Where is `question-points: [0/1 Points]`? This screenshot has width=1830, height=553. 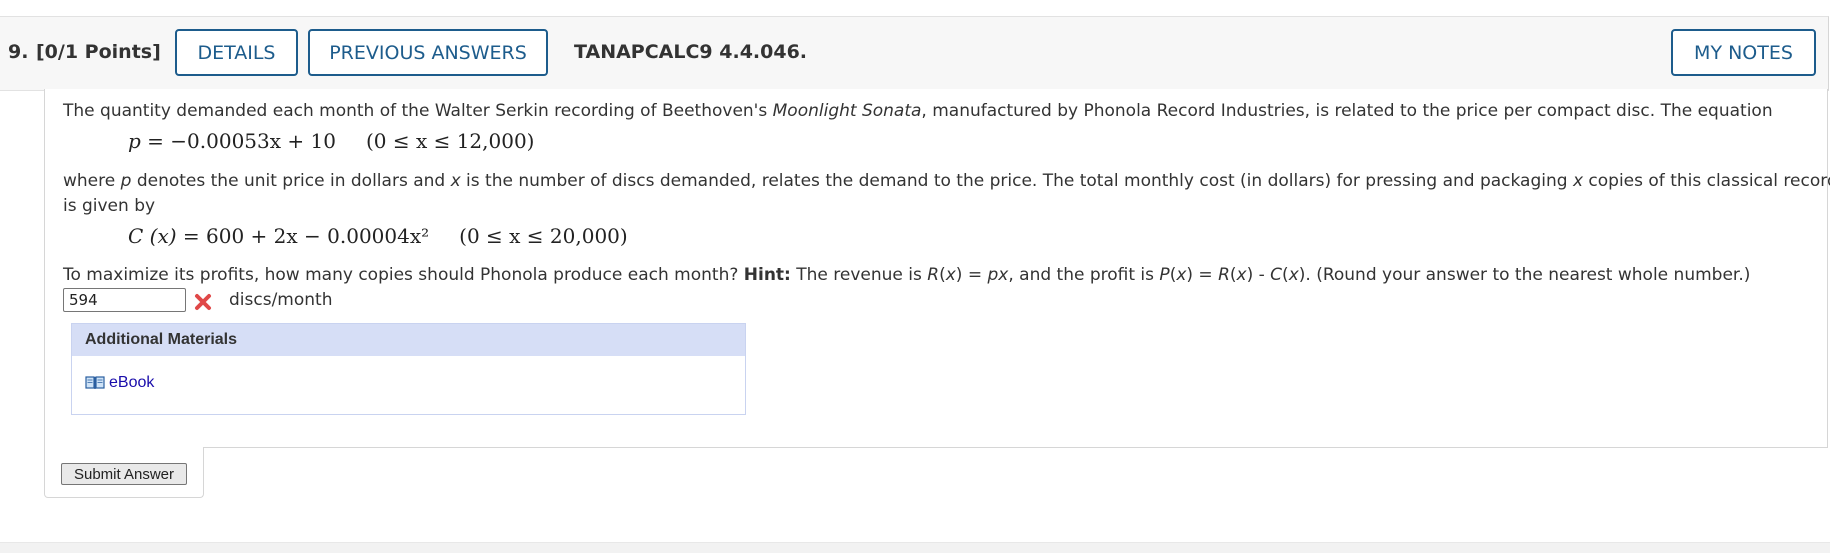 question-points: [0/1 Points] is located at coordinates (98, 52).